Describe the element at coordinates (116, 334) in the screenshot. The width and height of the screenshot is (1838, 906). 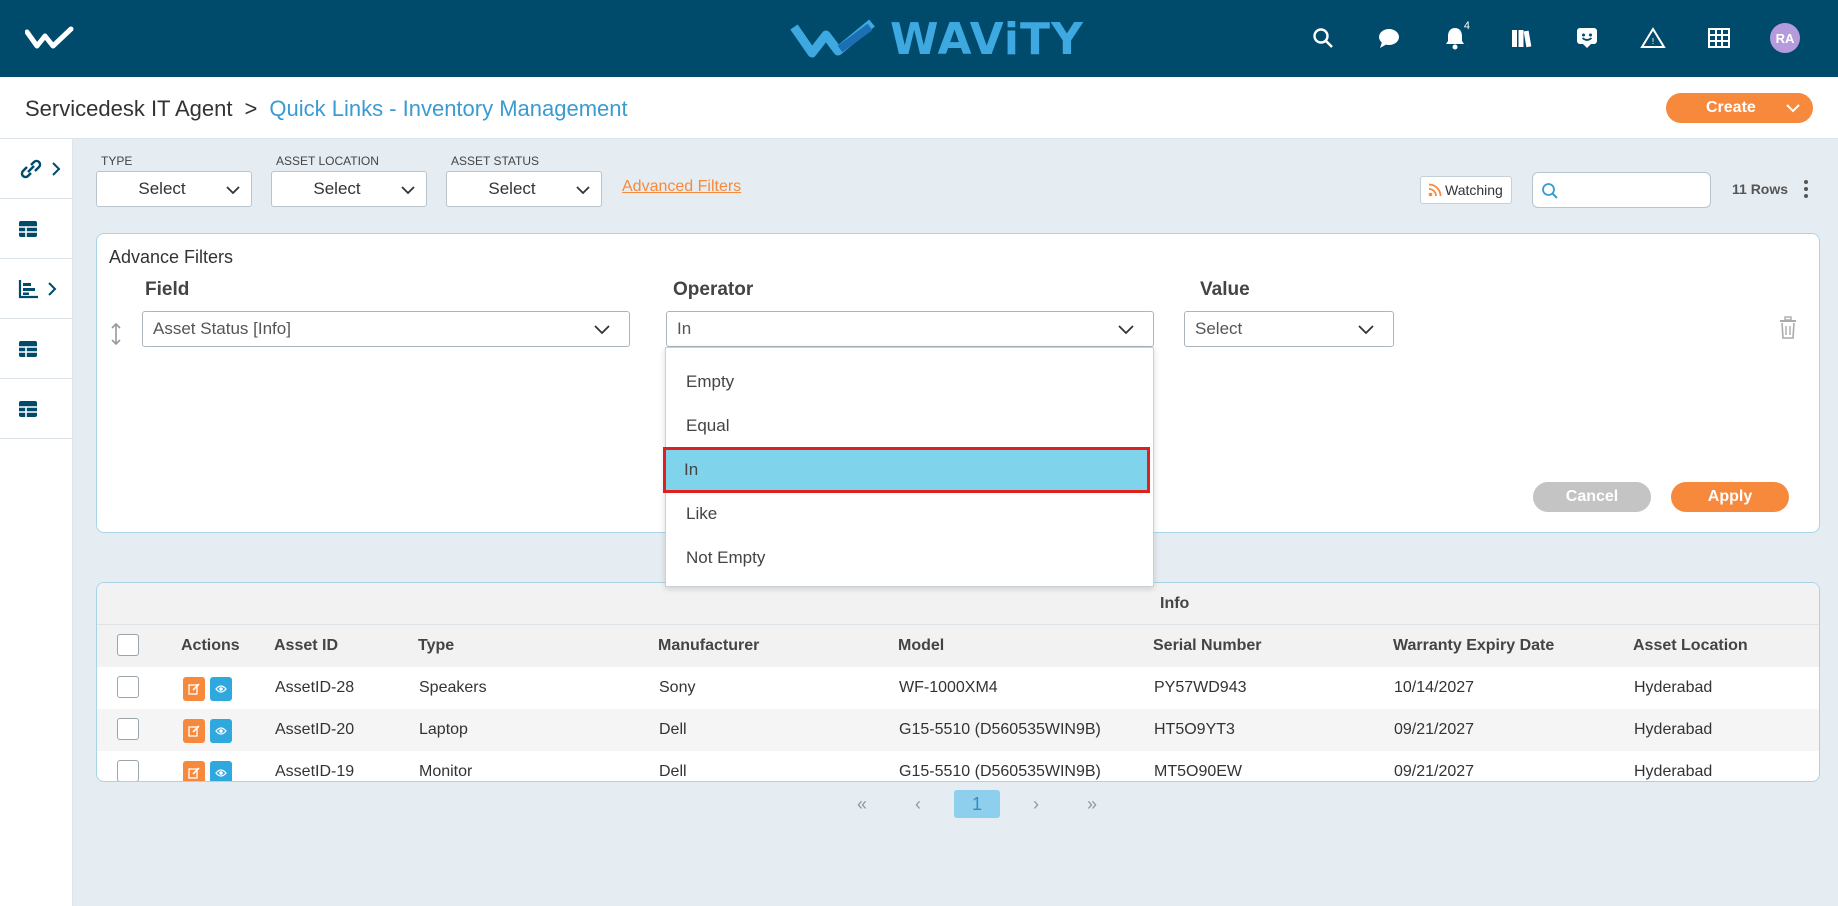
I see `drag-handle-icon` at that location.